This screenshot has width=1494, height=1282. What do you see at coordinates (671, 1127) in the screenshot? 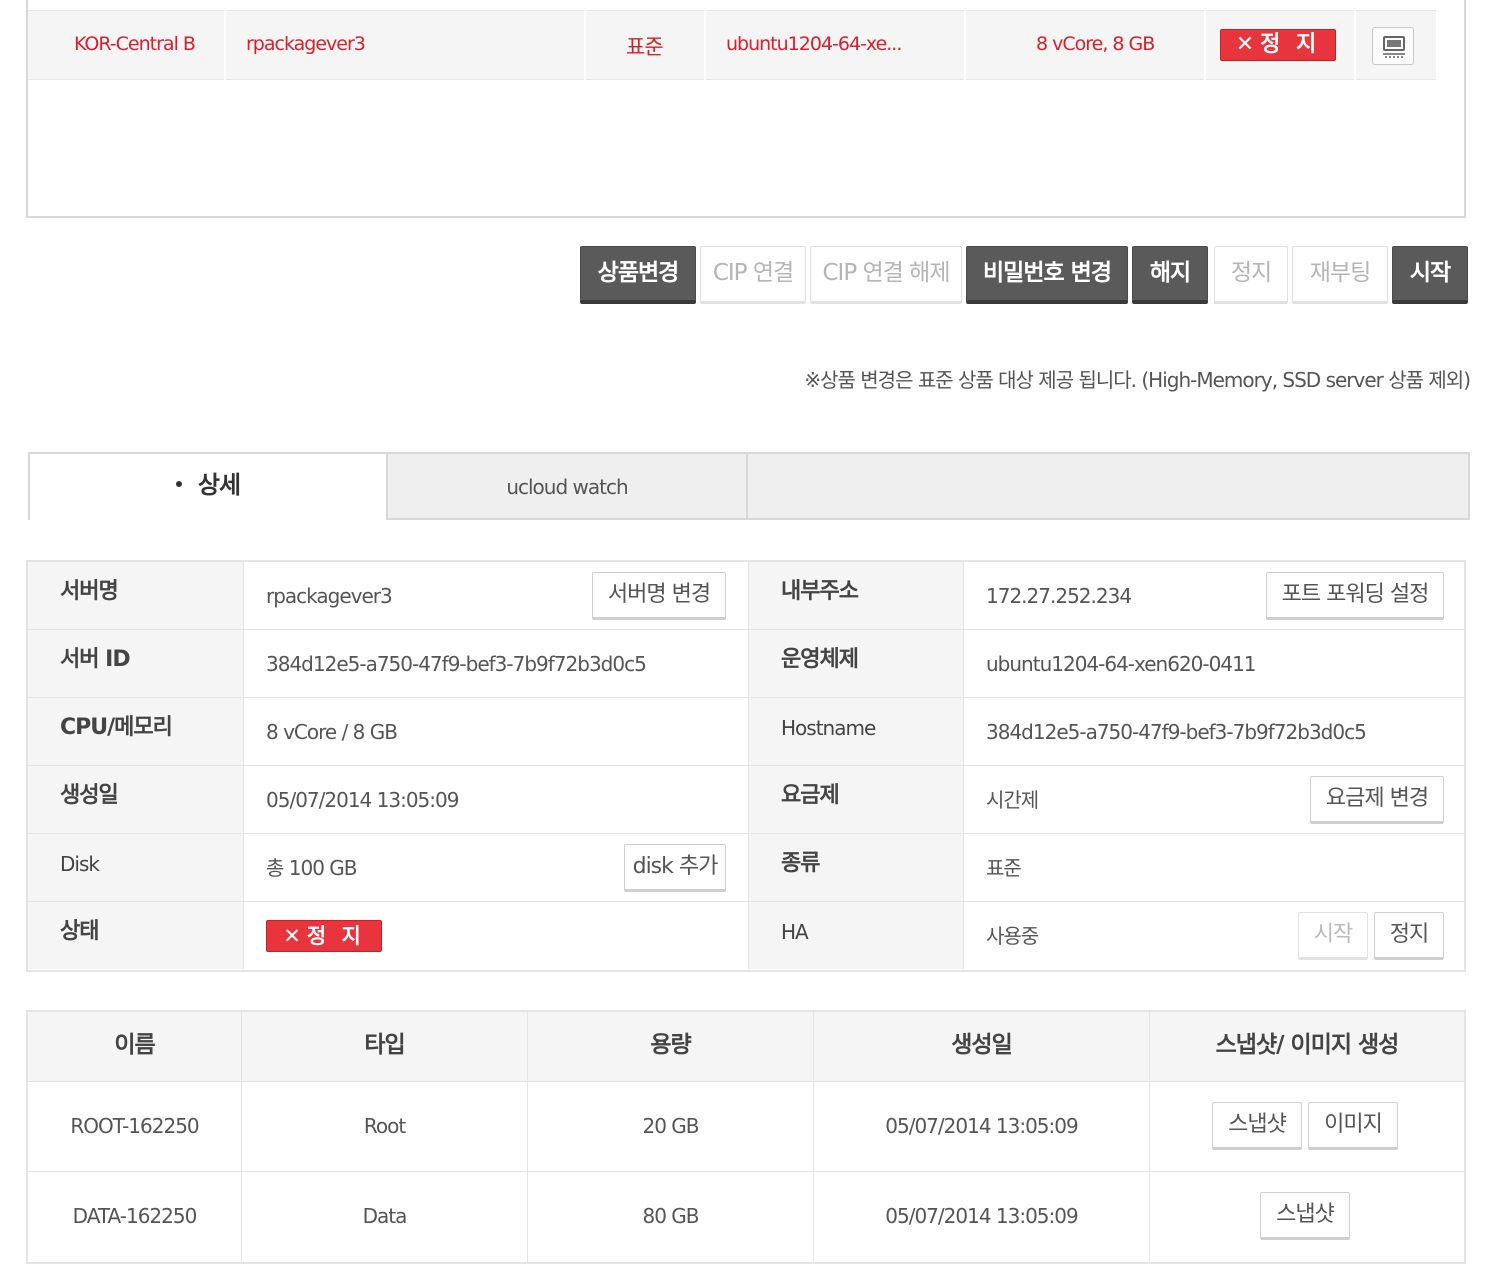
I see `disk-size: 20 GB` at bounding box center [671, 1127].